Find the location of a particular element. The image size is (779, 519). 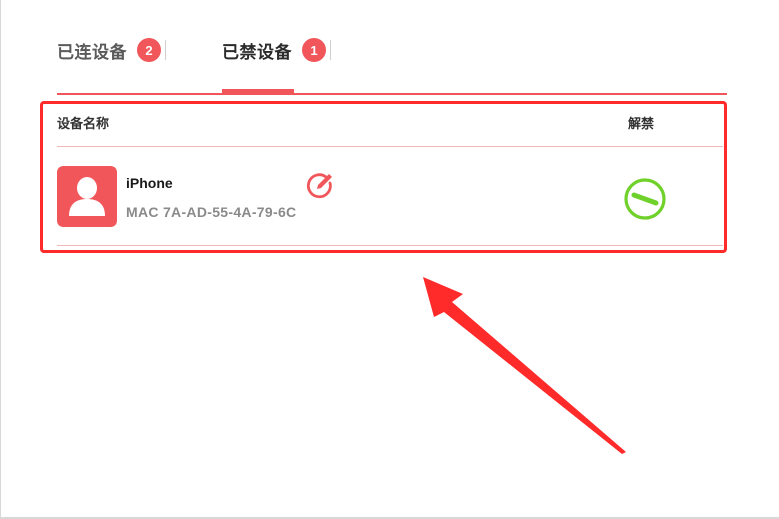

tab-connected-label: 已连设备 is located at coordinates (92, 52).